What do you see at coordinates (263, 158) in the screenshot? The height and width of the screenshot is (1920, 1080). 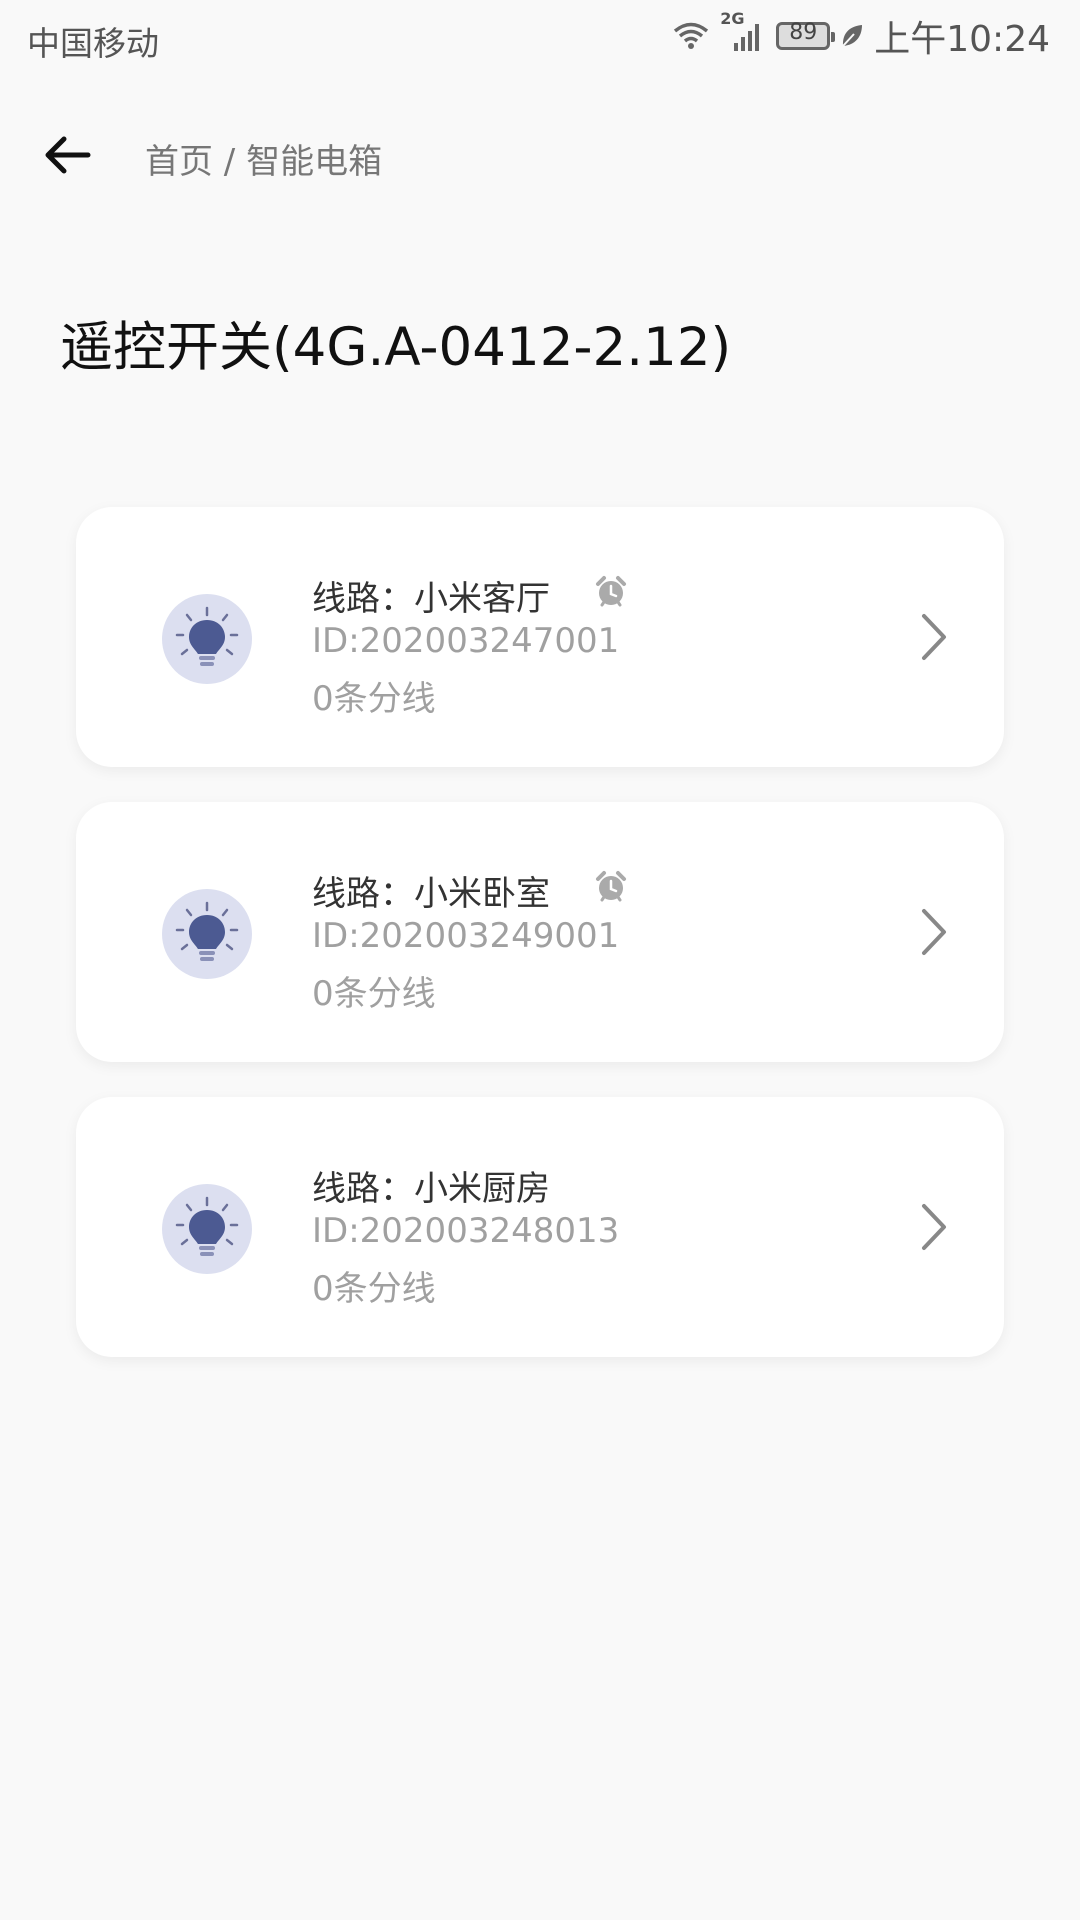 I see `breadcrumb: 首页 / 智能电箱` at bounding box center [263, 158].